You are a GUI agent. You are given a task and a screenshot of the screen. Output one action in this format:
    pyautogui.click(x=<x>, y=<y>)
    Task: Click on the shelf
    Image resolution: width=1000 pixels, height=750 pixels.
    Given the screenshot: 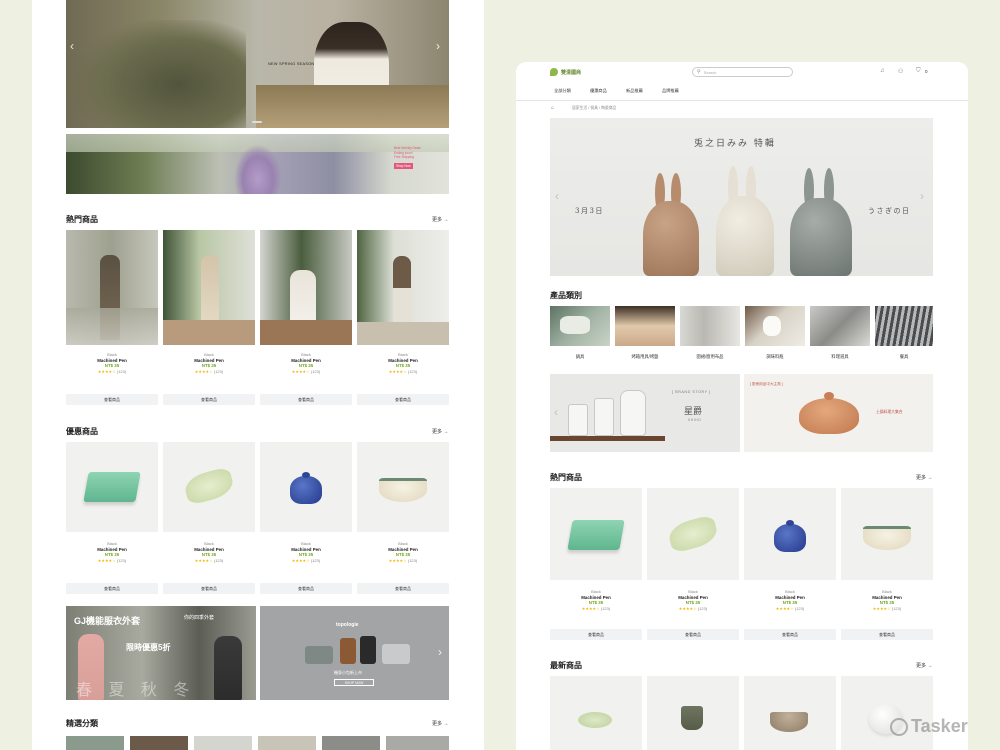 What is the action you would take?
    pyautogui.click(x=607, y=438)
    